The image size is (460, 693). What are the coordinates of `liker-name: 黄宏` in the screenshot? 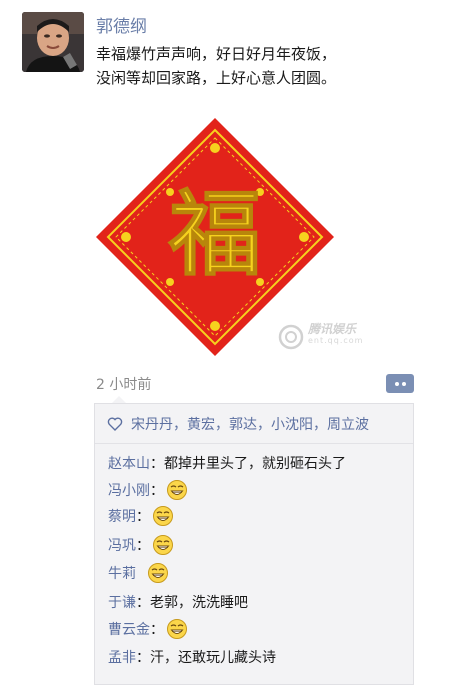 It's located at (201, 425).